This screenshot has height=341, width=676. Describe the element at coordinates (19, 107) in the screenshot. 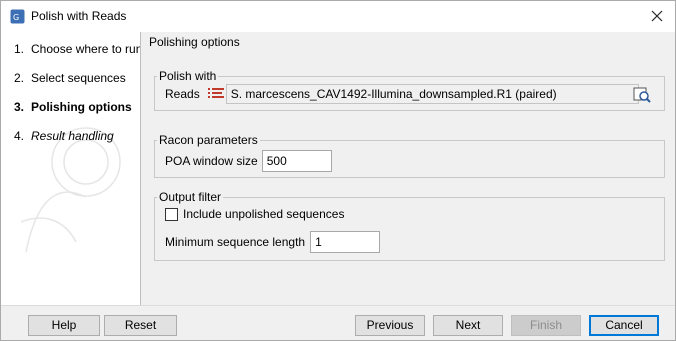

I see `step-number: 3.` at that location.